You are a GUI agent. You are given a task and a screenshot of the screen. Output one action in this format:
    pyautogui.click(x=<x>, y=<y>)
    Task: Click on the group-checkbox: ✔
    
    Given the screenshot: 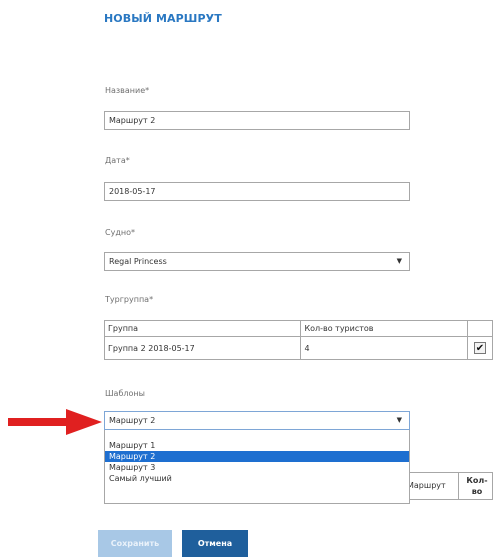 What is the action you would take?
    pyautogui.click(x=480, y=348)
    